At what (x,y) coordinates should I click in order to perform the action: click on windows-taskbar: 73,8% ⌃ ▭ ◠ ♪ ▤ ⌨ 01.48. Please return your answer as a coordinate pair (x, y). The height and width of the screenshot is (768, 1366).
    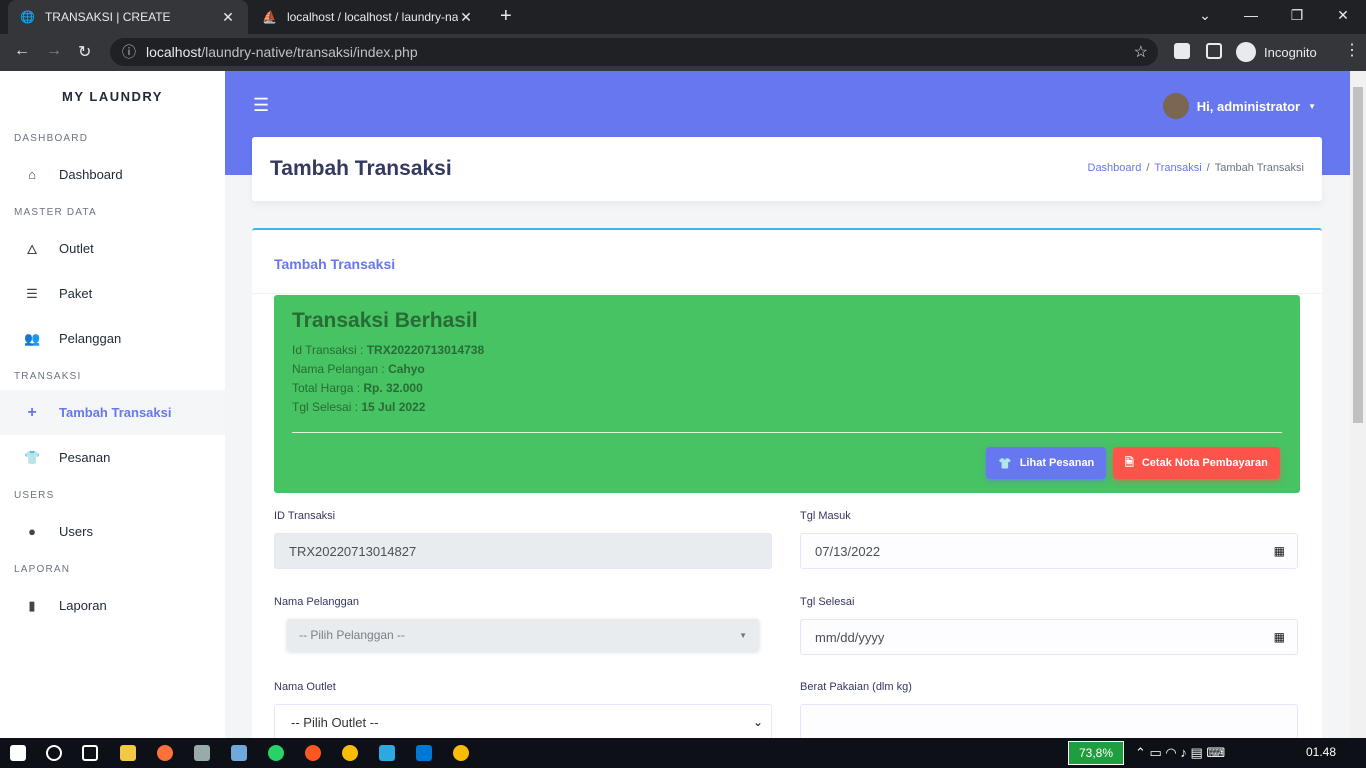
    Looking at the image, I should click on (683, 753).